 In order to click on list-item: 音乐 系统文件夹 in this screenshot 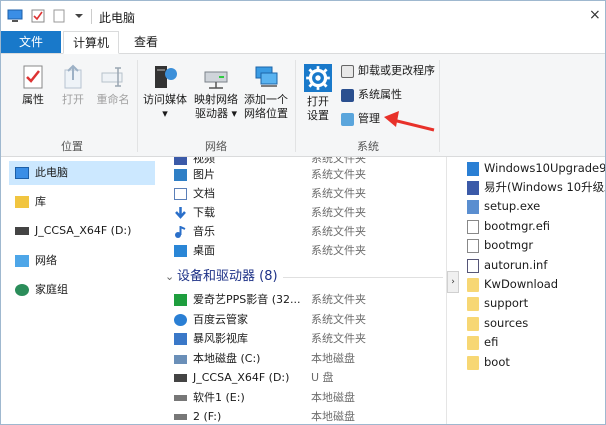, I will do `click(303, 232)`.